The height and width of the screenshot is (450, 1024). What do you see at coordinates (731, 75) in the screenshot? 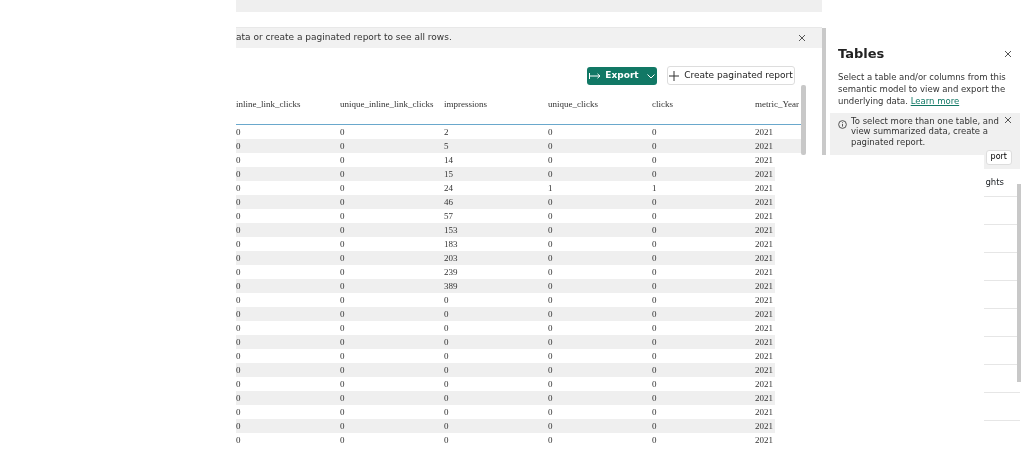
I see `create-report-button: Create paginated report` at bounding box center [731, 75].